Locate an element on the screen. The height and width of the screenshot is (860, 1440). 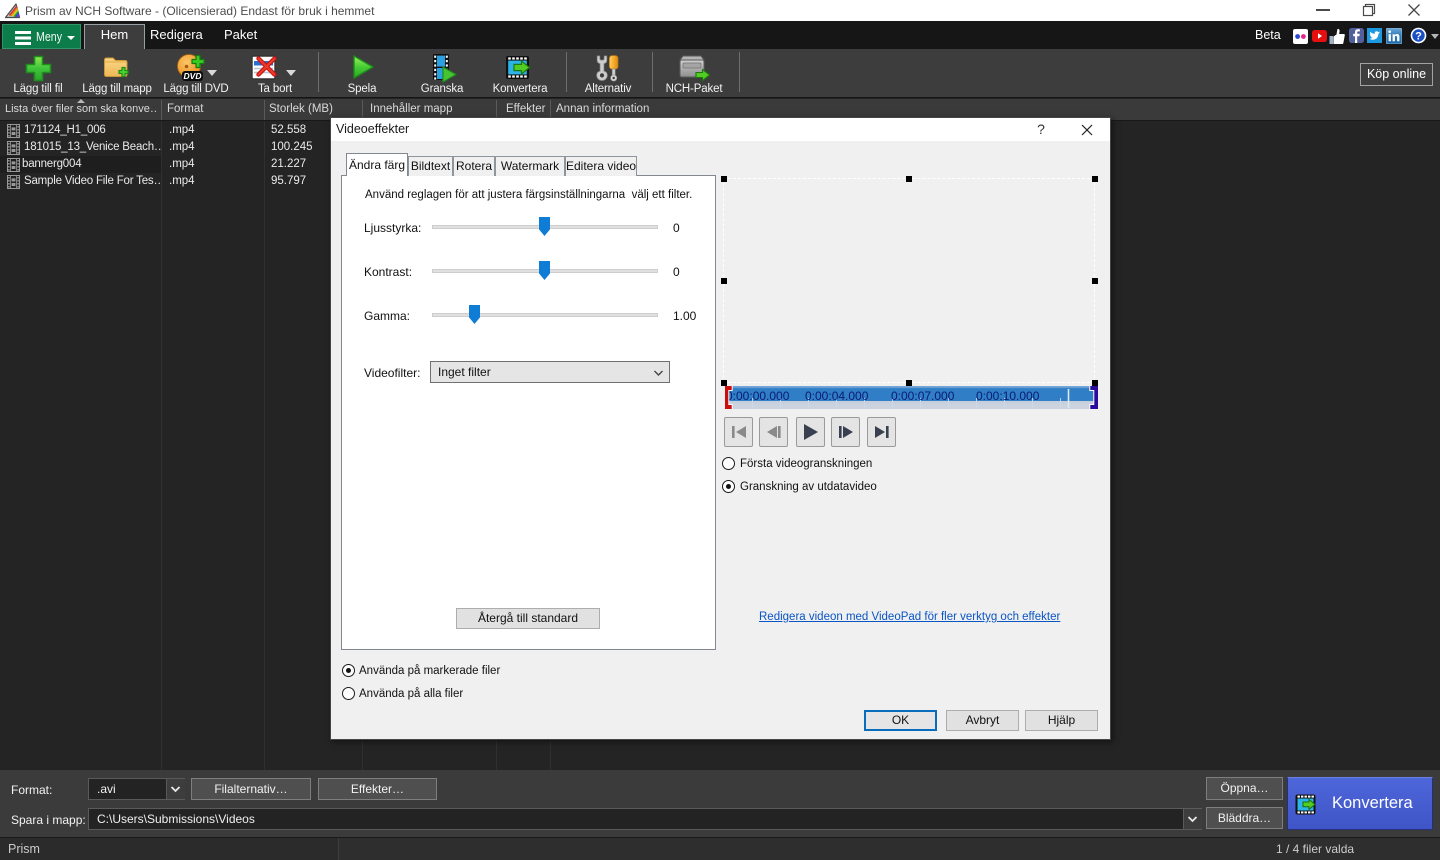
svg-text: DVD is located at coordinates (193, 76).